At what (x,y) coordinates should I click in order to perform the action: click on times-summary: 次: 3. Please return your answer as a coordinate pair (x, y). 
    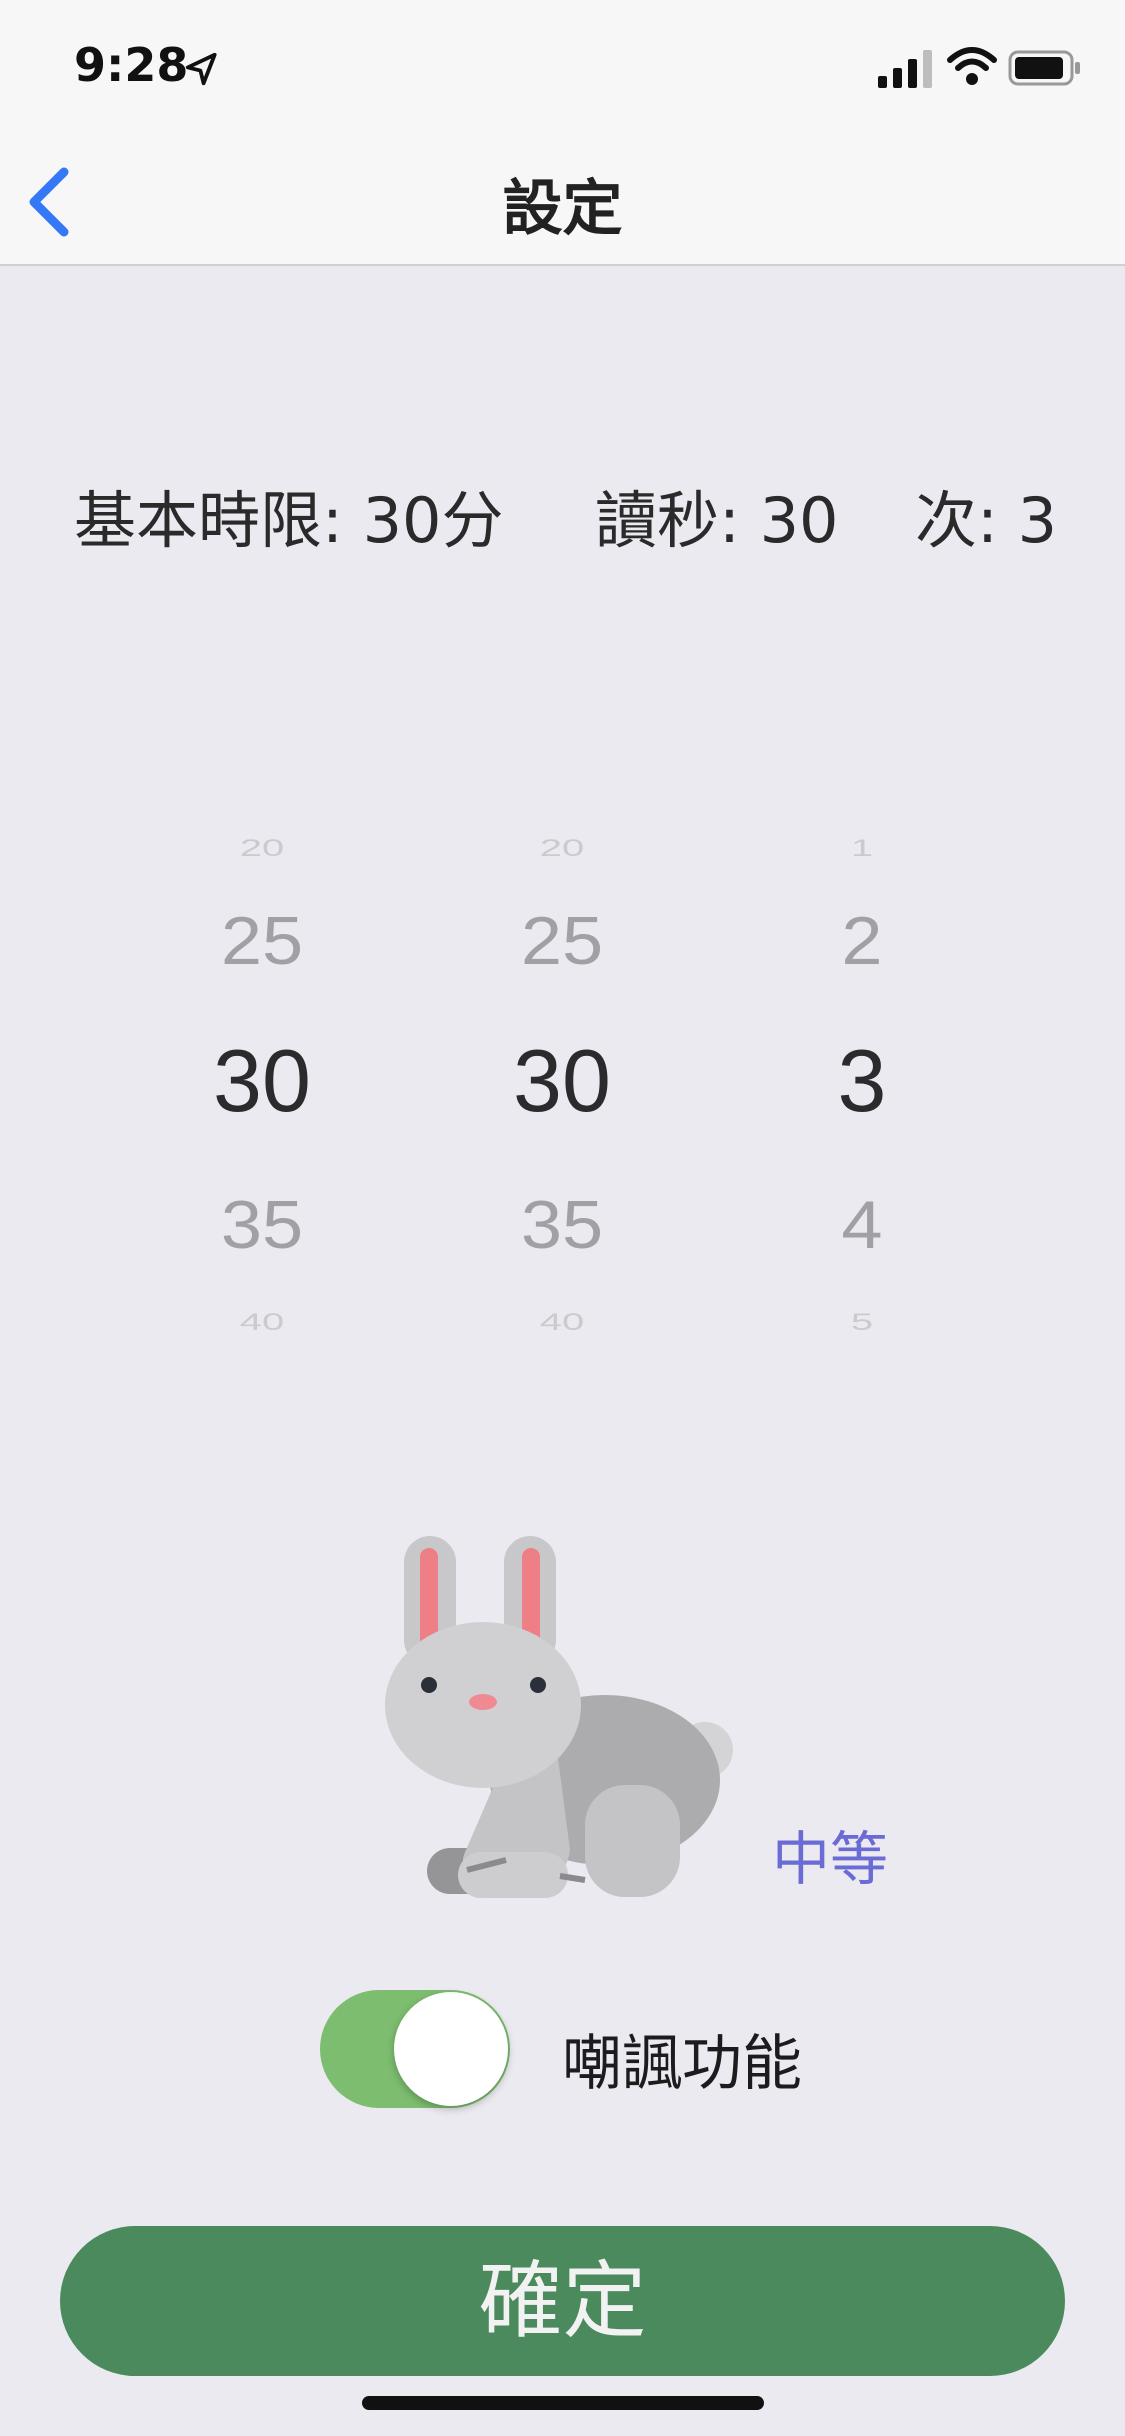
    Looking at the image, I should click on (986, 520).